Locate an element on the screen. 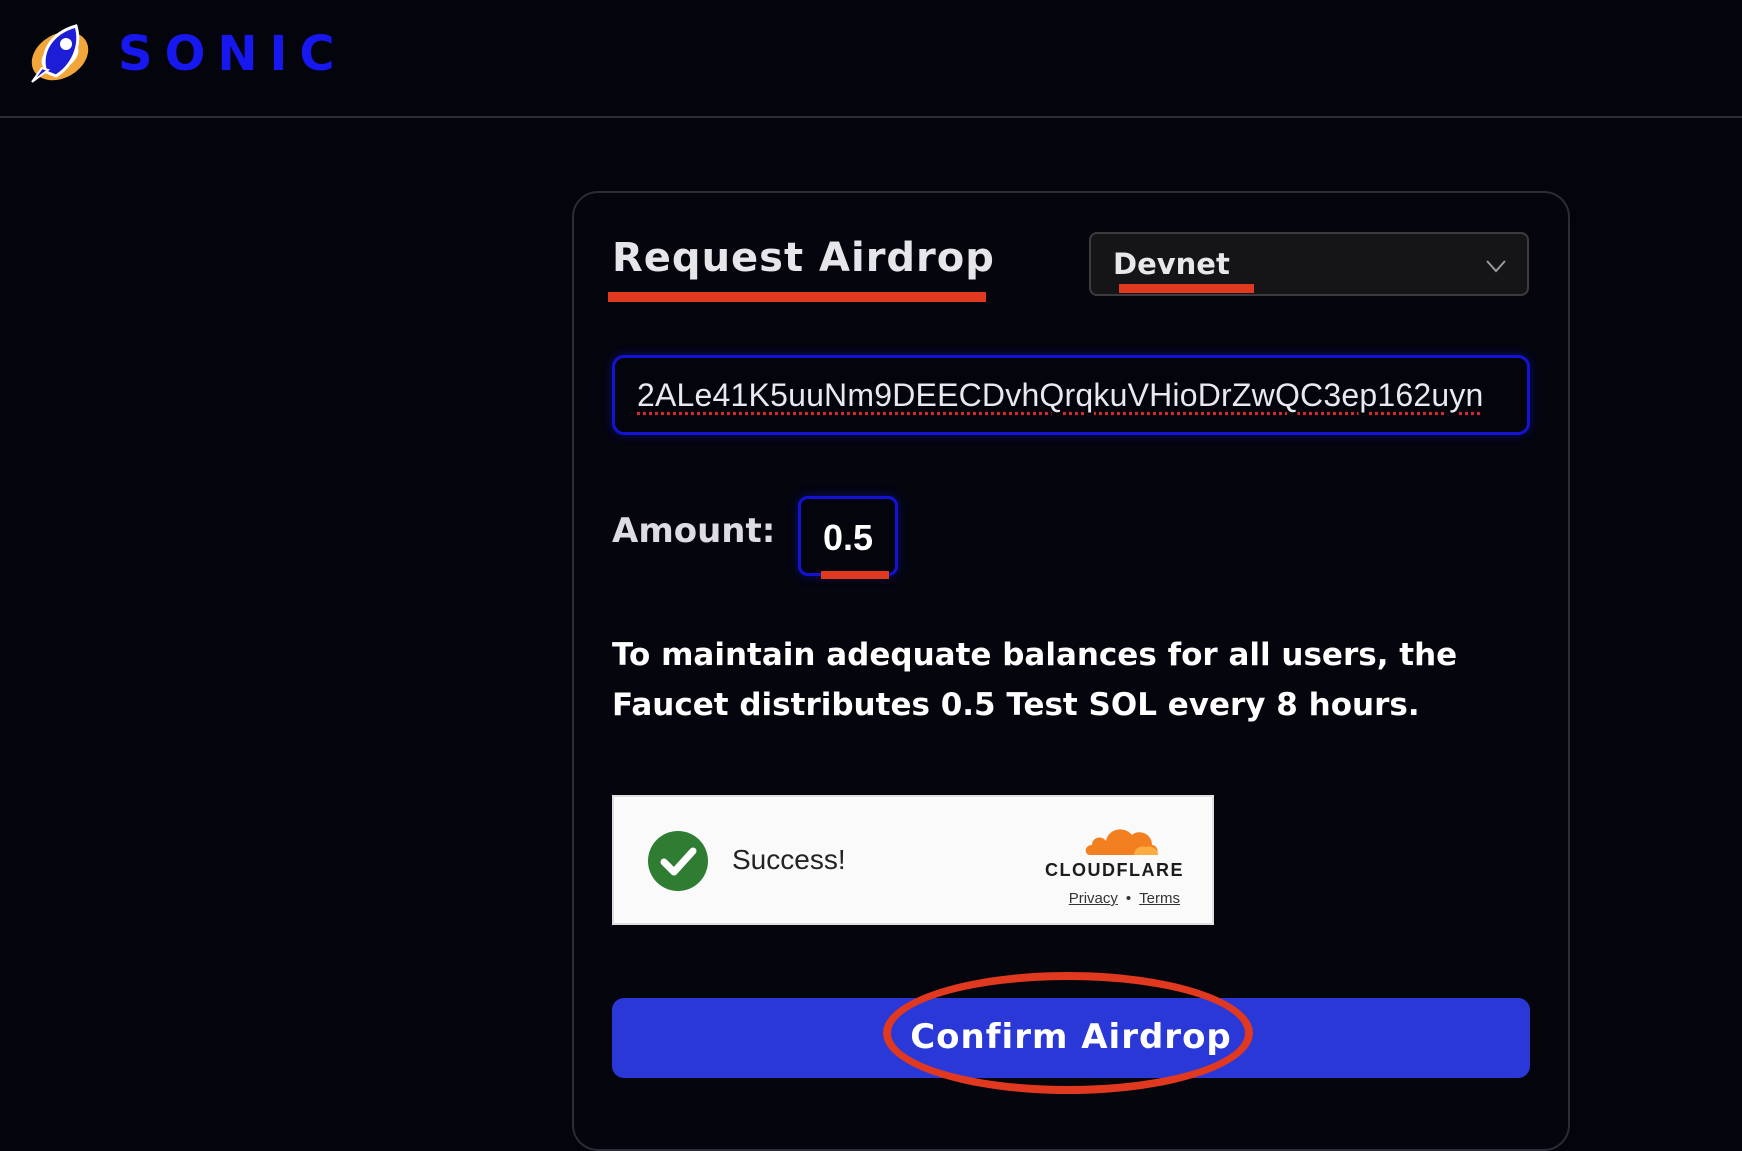 This screenshot has width=1742, height=1151. network-underline-annotation is located at coordinates (1186, 288).